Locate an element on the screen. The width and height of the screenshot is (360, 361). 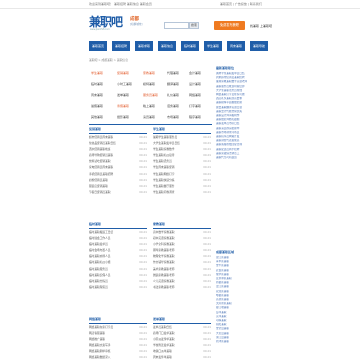
job-title: 网络推广兼职 is located at coordinates (111, 339).